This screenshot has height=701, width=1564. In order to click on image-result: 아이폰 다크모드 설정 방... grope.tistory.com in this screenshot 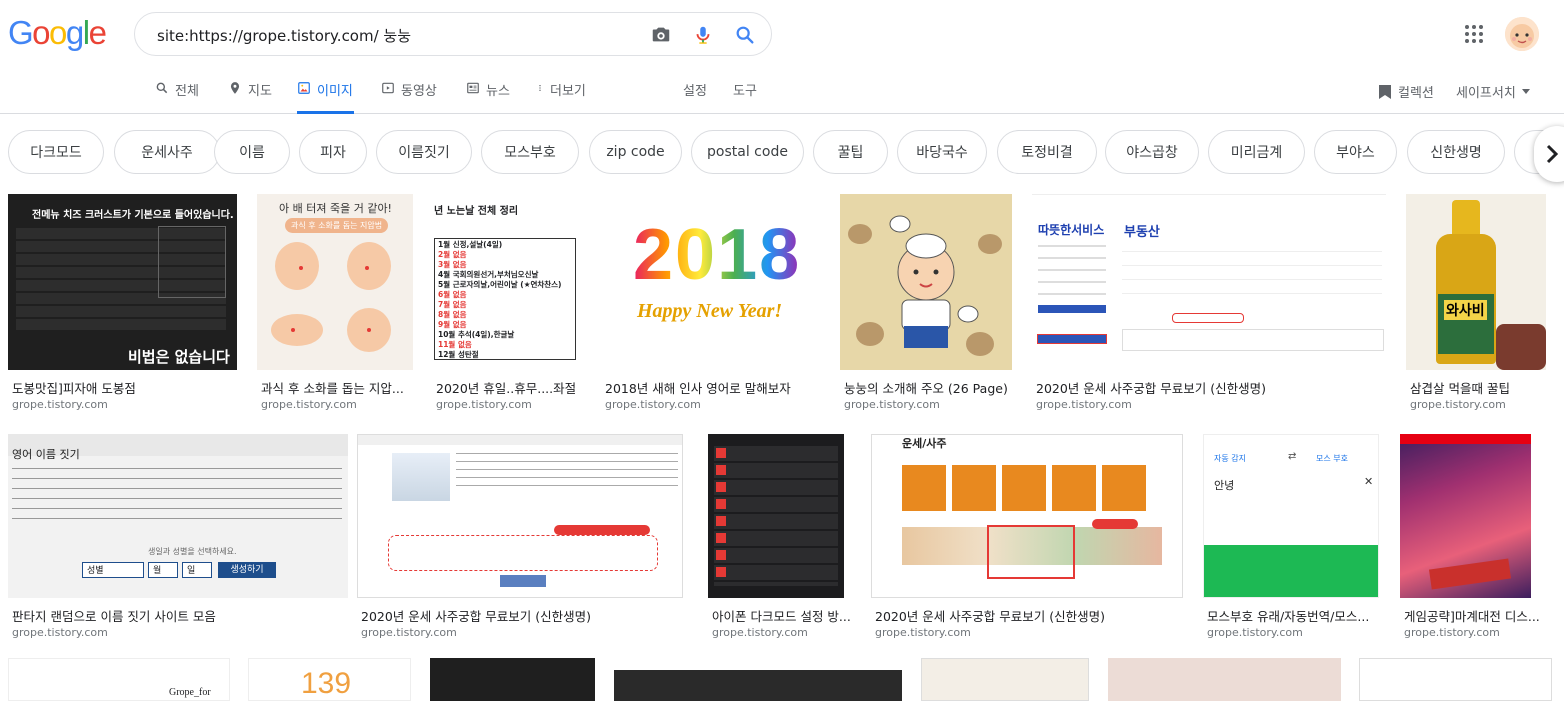, I will do `click(779, 539)`.